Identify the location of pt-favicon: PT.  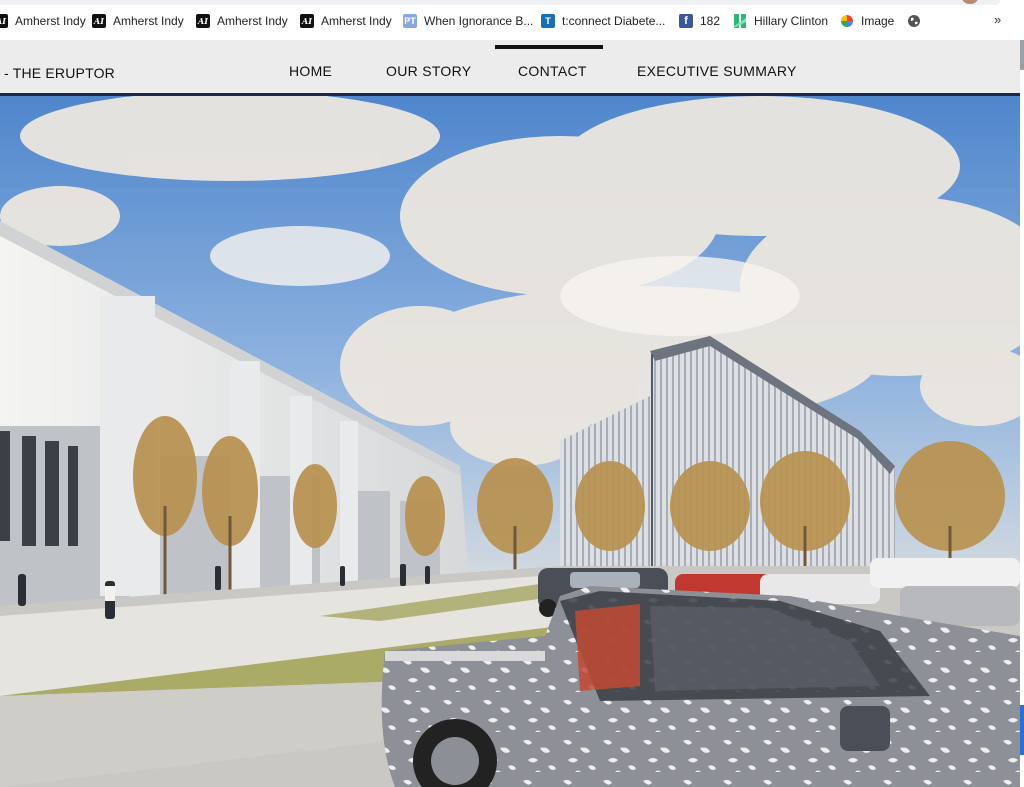
(410, 21).